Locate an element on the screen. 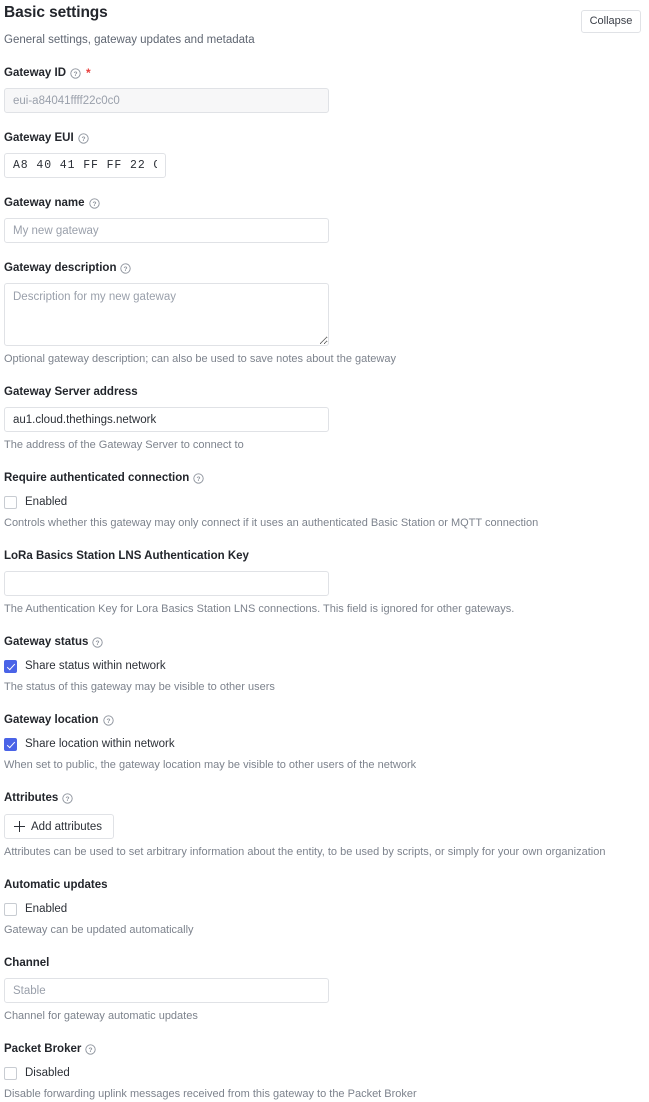  channel-input is located at coordinates (166, 990).